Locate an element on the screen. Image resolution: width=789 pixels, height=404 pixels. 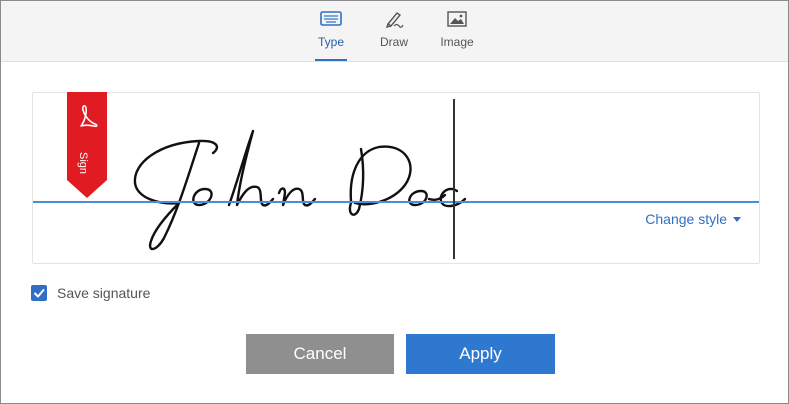
cancel-button: Cancel is located at coordinates (320, 354).